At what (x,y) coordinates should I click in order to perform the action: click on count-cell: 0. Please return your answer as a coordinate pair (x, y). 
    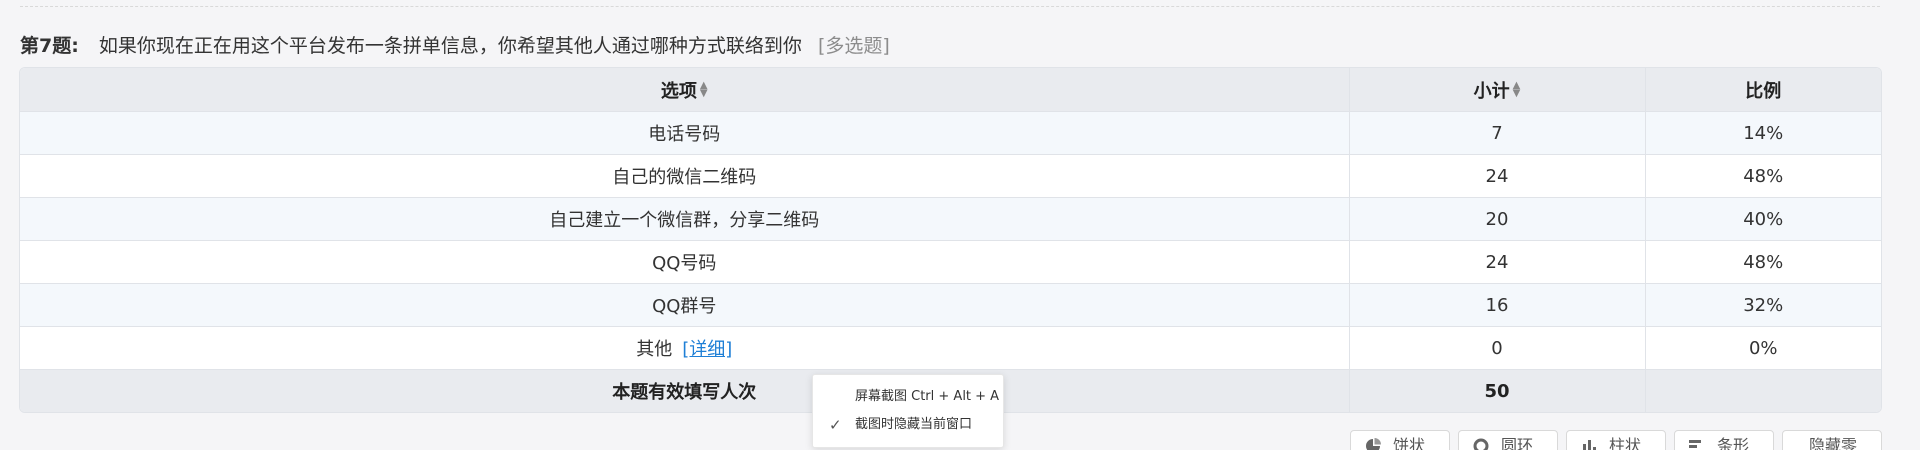
    Looking at the image, I should click on (1497, 348).